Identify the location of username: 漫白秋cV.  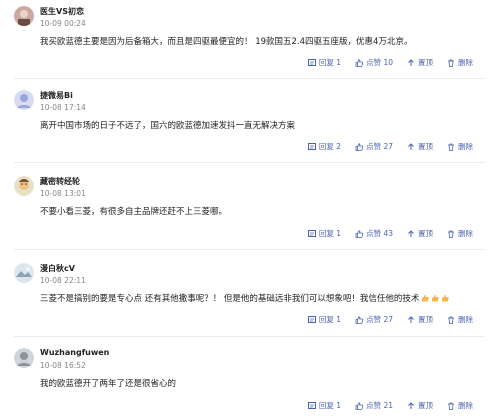
(57, 268).